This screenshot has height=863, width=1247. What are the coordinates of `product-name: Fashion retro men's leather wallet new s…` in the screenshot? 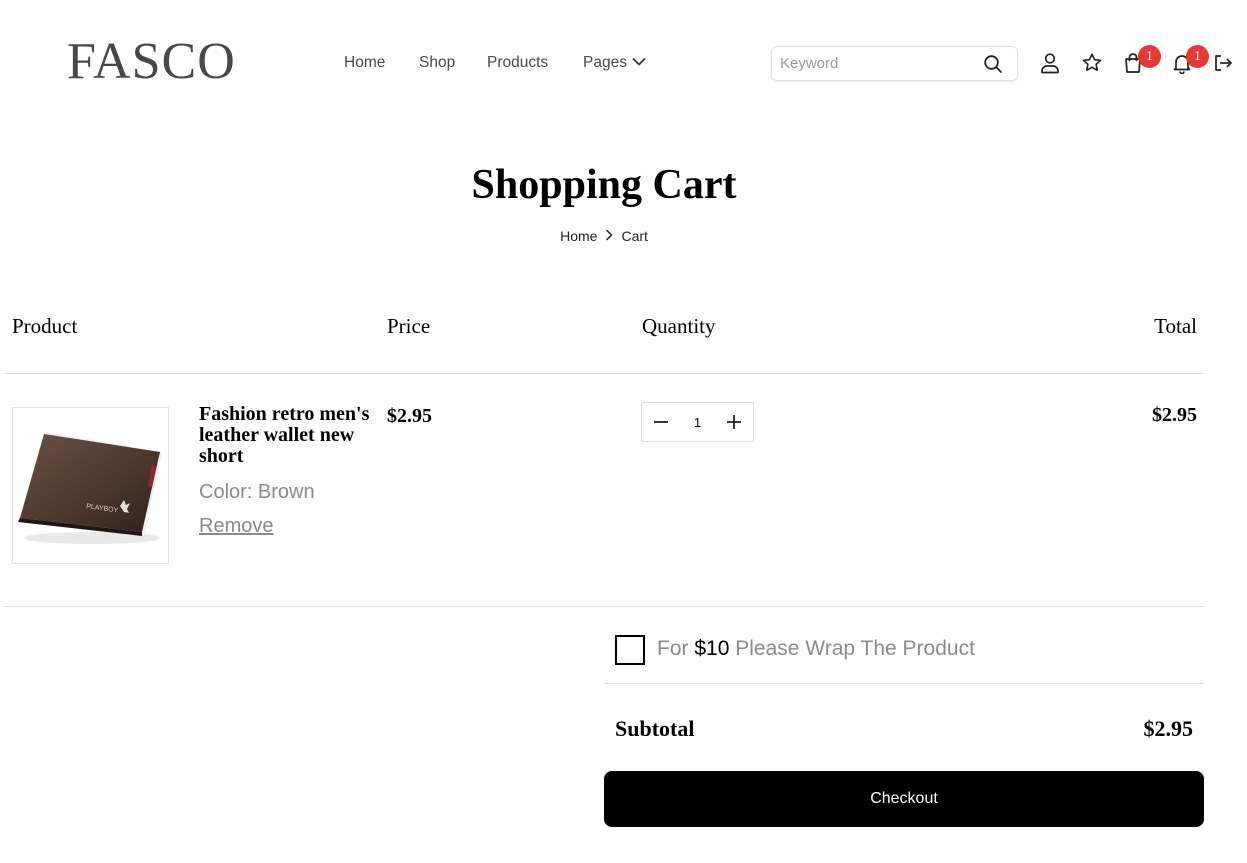 It's located at (286, 435).